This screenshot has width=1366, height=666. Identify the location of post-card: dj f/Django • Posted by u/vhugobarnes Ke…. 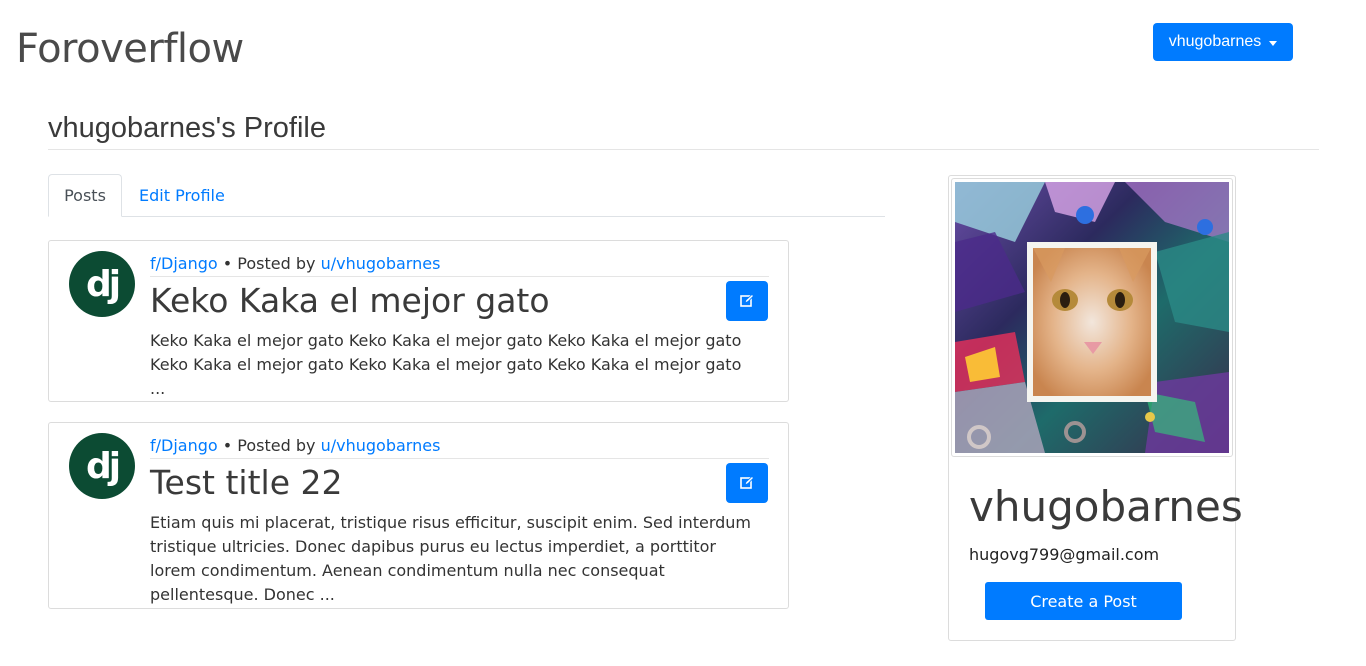
(418, 321).